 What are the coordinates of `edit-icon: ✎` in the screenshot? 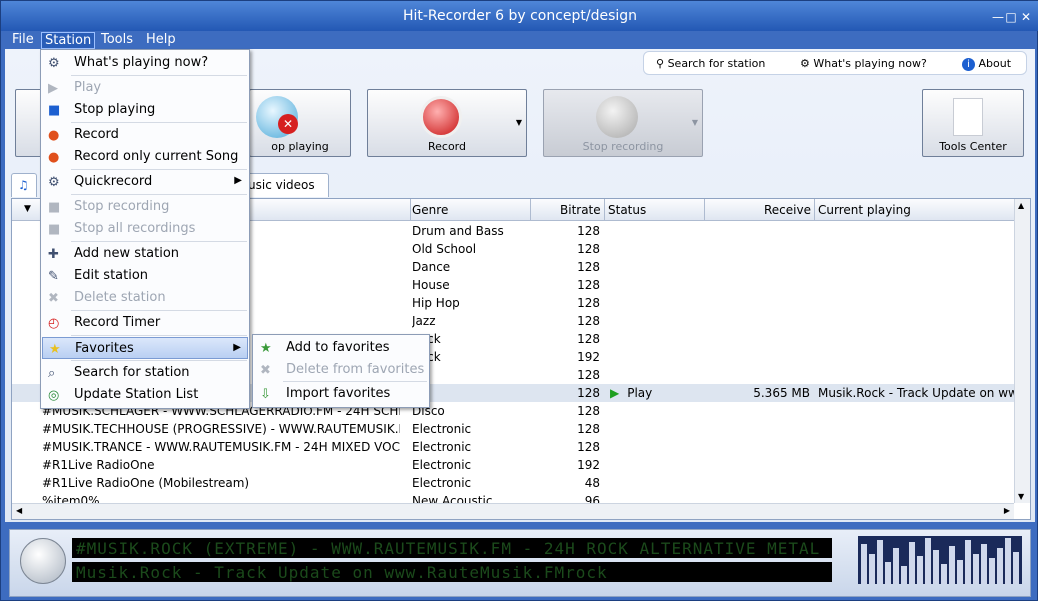 It's located at (53, 276).